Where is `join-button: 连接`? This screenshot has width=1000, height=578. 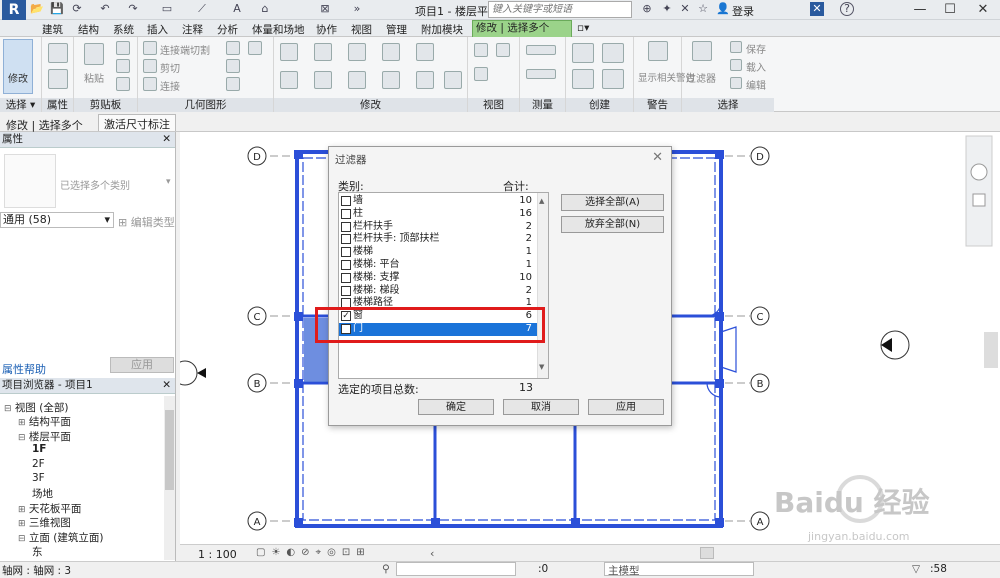 join-button: 连接 is located at coordinates (170, 85).